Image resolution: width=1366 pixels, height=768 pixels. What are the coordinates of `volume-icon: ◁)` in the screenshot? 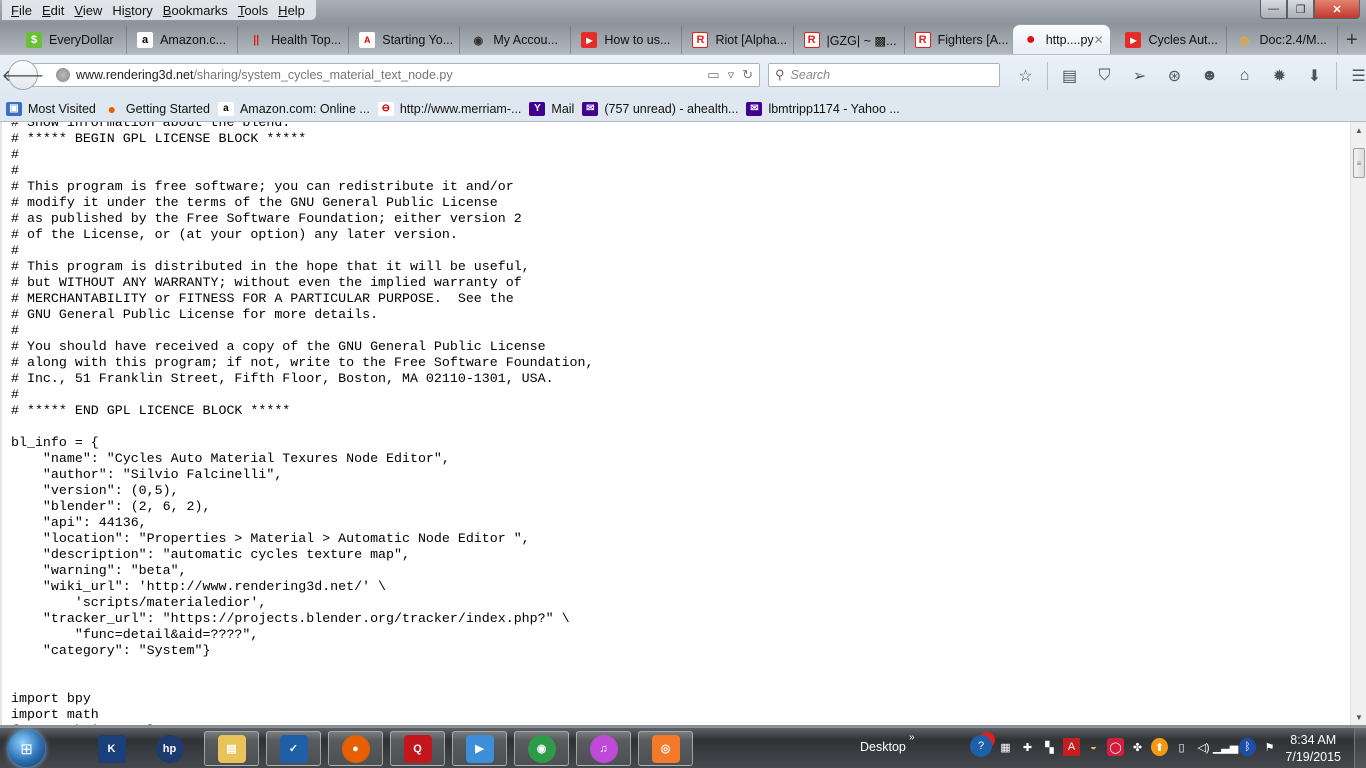 It's located at (1203, 747).